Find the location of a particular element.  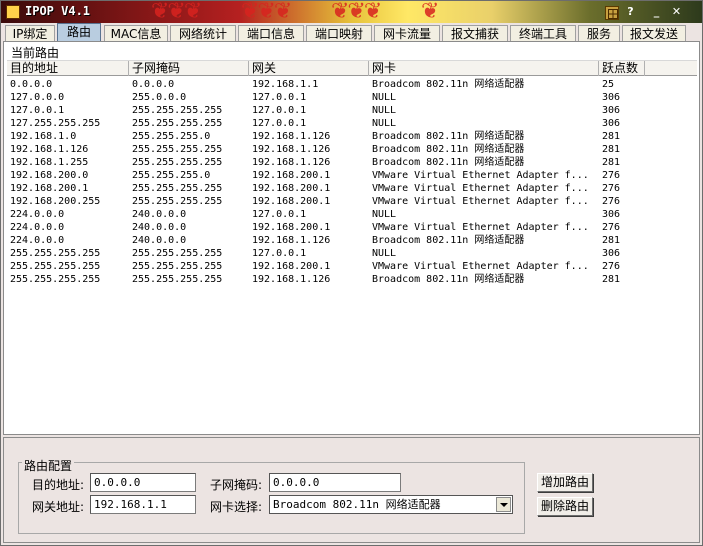

mask-cell: 255.255.255.0 is located at coordinates (171, 136).